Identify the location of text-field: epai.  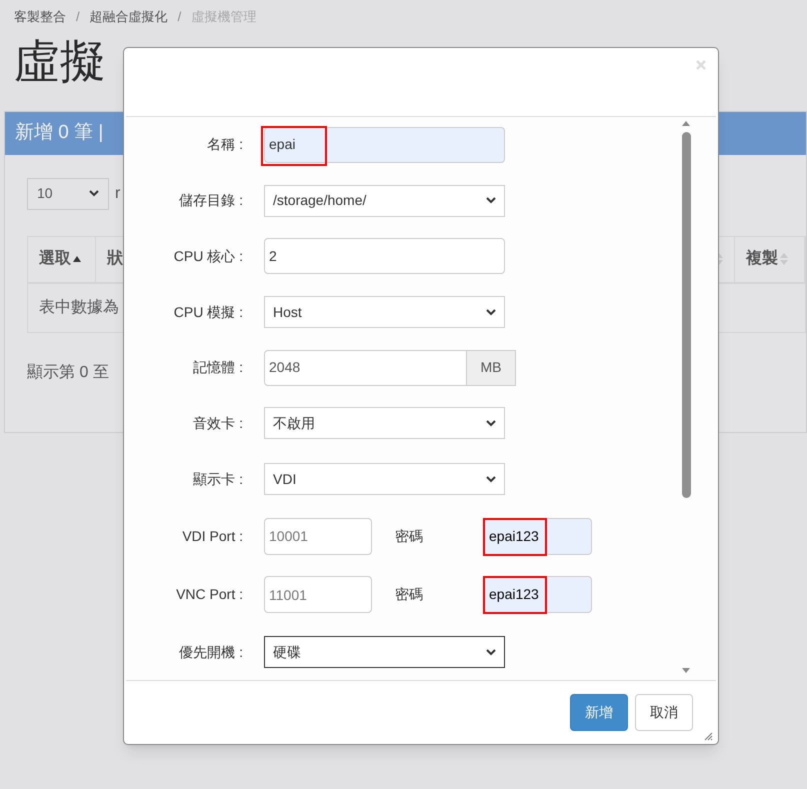
(384, 144).